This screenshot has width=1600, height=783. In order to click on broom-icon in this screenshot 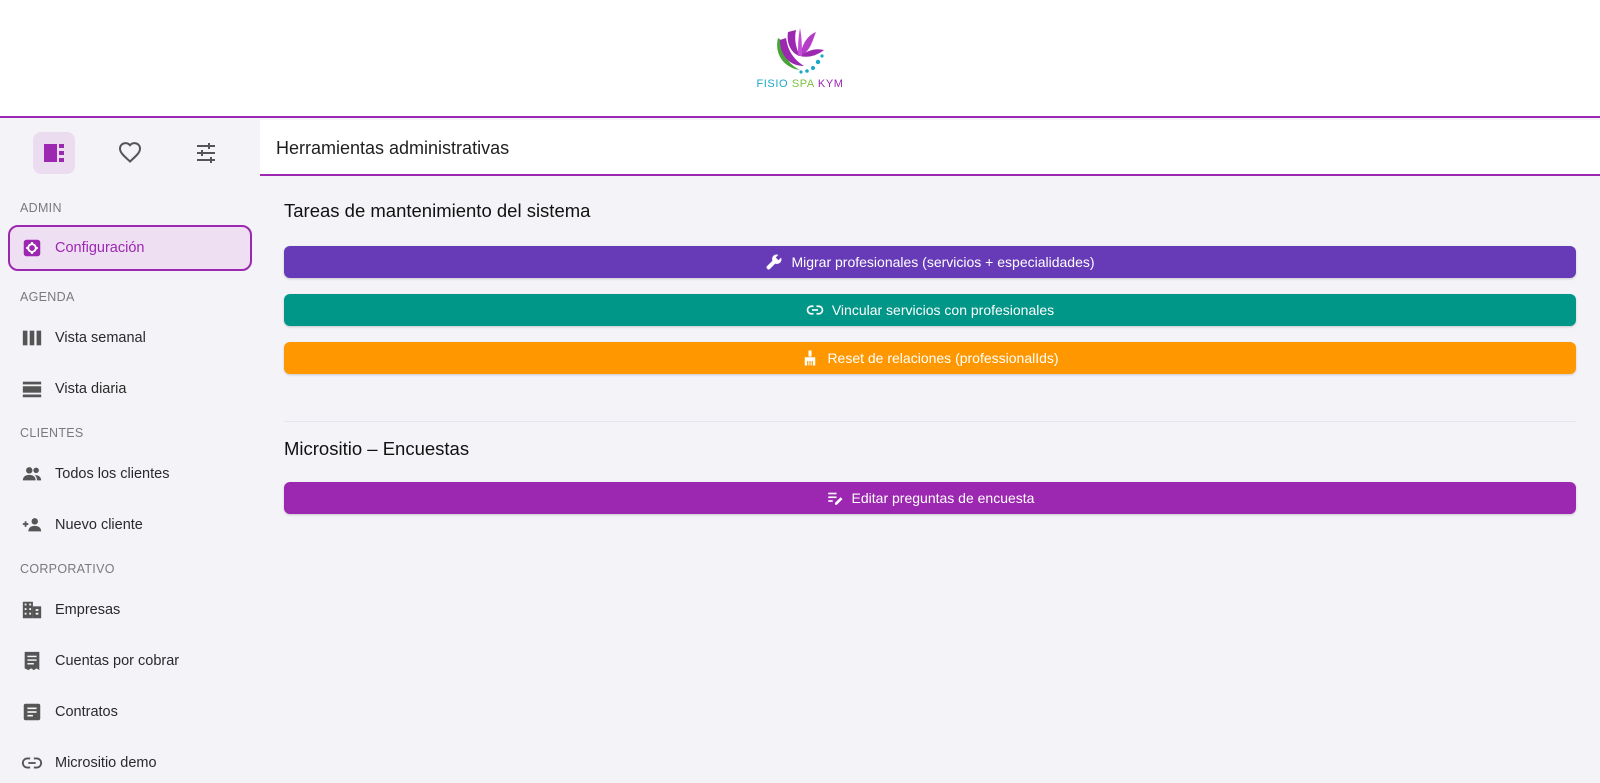, I will do `click(810, 358)`.